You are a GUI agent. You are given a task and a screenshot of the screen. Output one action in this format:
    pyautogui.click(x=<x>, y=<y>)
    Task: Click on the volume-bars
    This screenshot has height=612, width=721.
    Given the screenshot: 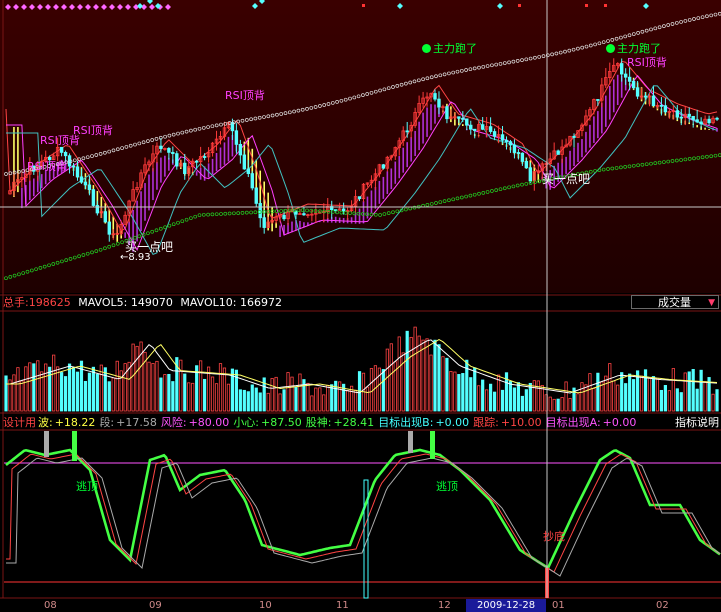 What is the action you would take?
    pyautogui.click(x=361, y=369)
    